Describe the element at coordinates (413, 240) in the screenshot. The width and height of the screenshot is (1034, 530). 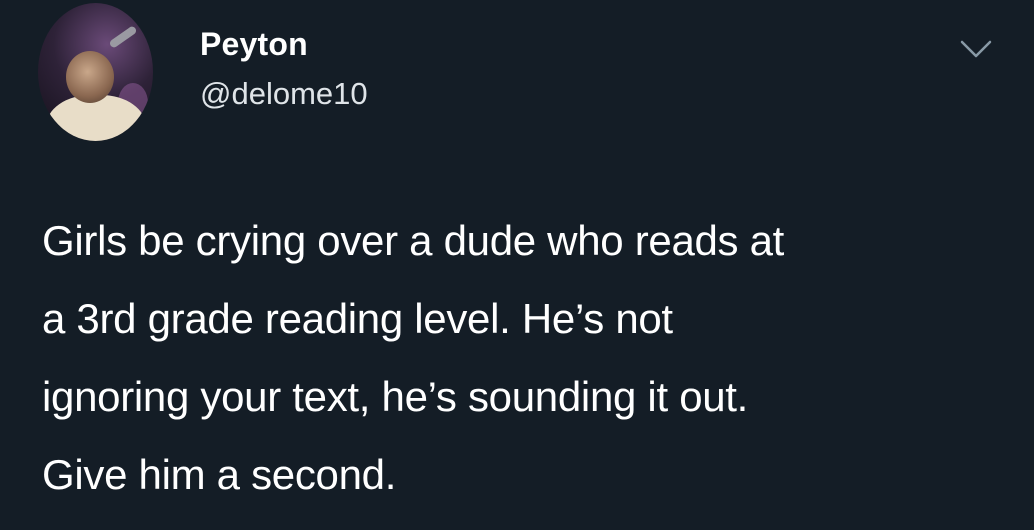
I see `tweet-text-line: Girls be crying over a dude who reads at` at that location.